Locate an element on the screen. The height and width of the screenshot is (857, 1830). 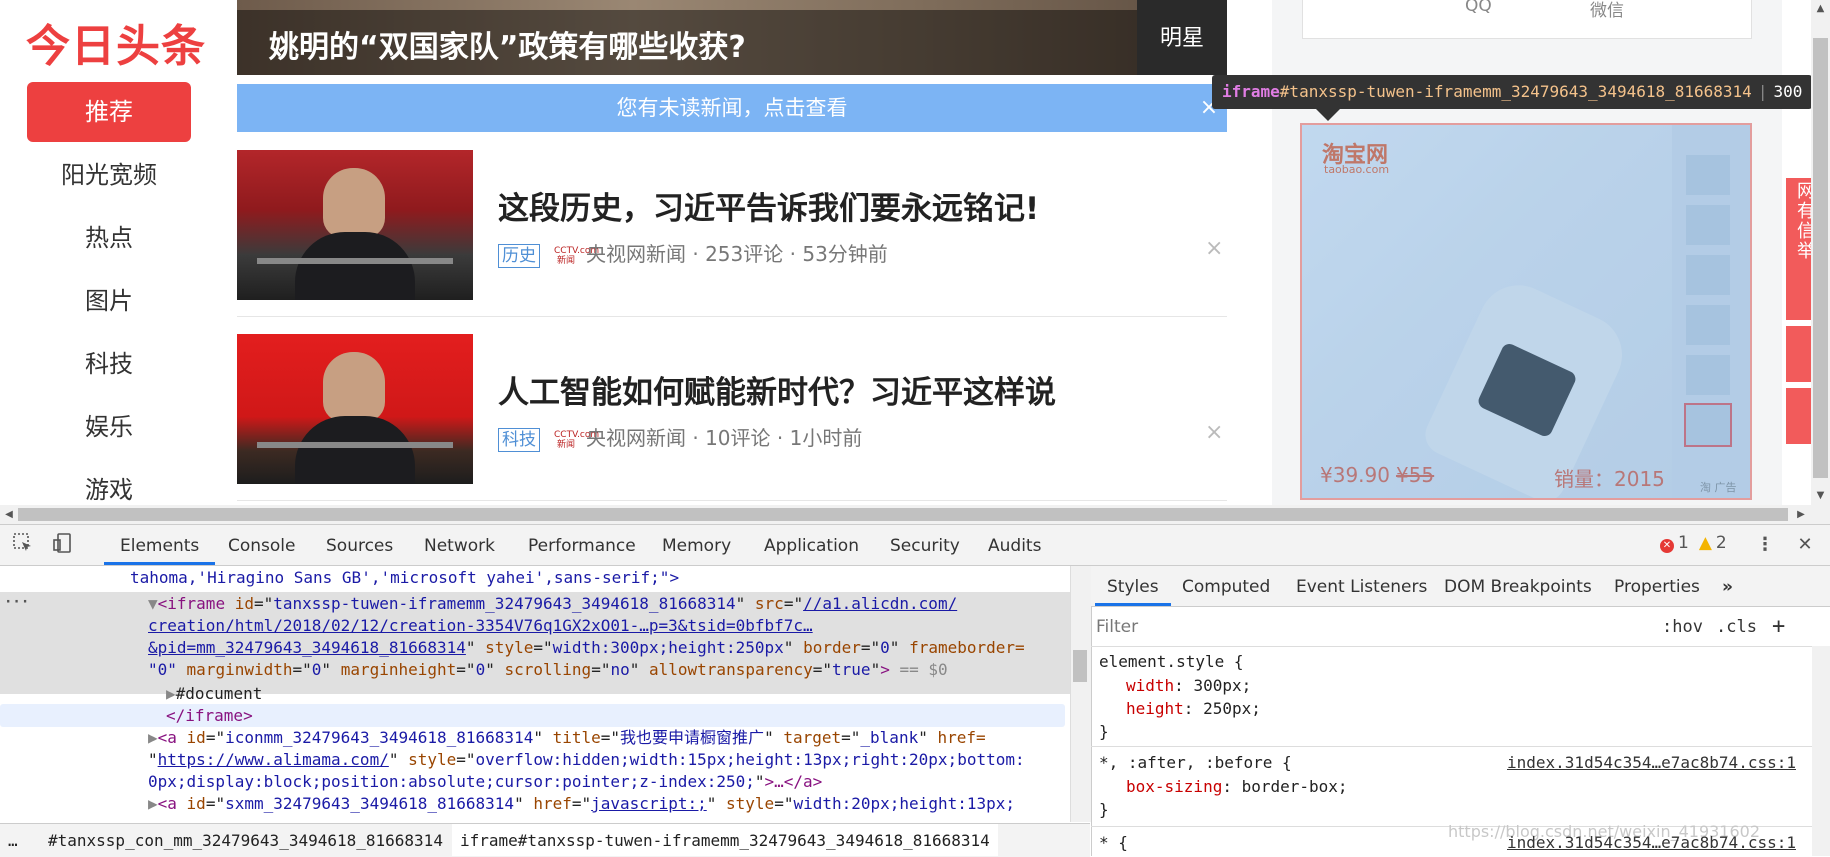
styles-filter-input: Filter is located at coordinates (1371, 627).